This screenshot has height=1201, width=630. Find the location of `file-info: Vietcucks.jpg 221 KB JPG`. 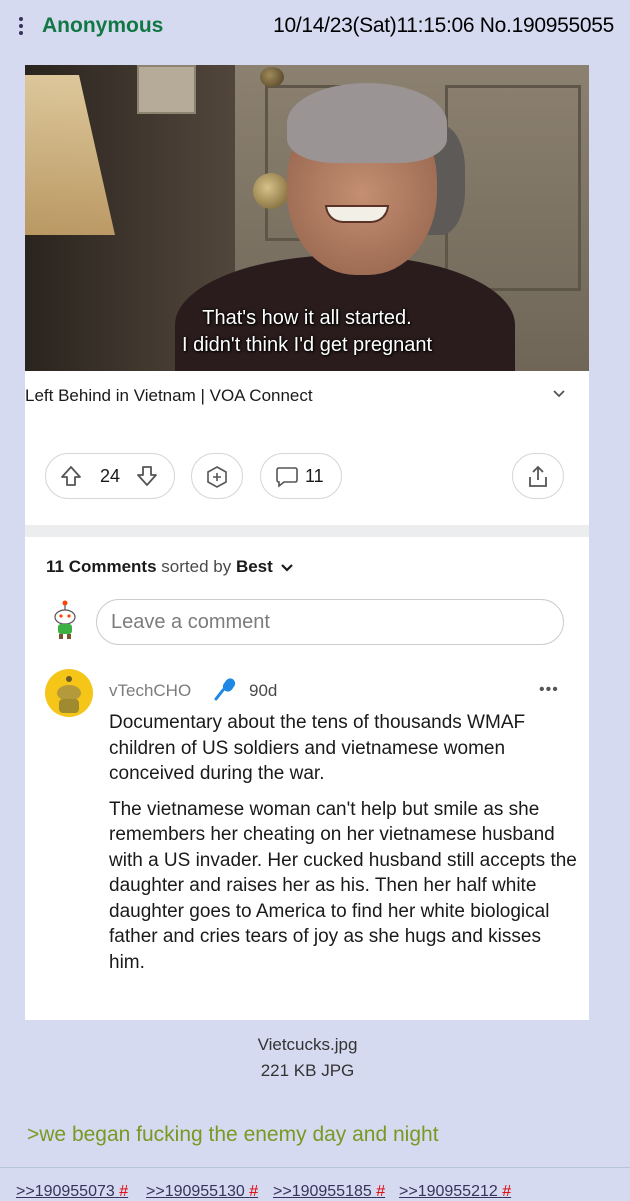

file-info: Vietcucks.jpg 221 KB JPG is located at coordinates (307, 1058).